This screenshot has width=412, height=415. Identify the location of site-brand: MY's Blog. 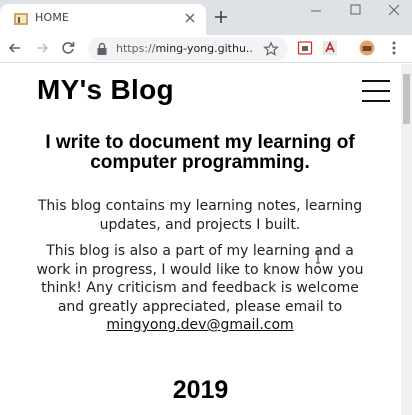
(105, 90).